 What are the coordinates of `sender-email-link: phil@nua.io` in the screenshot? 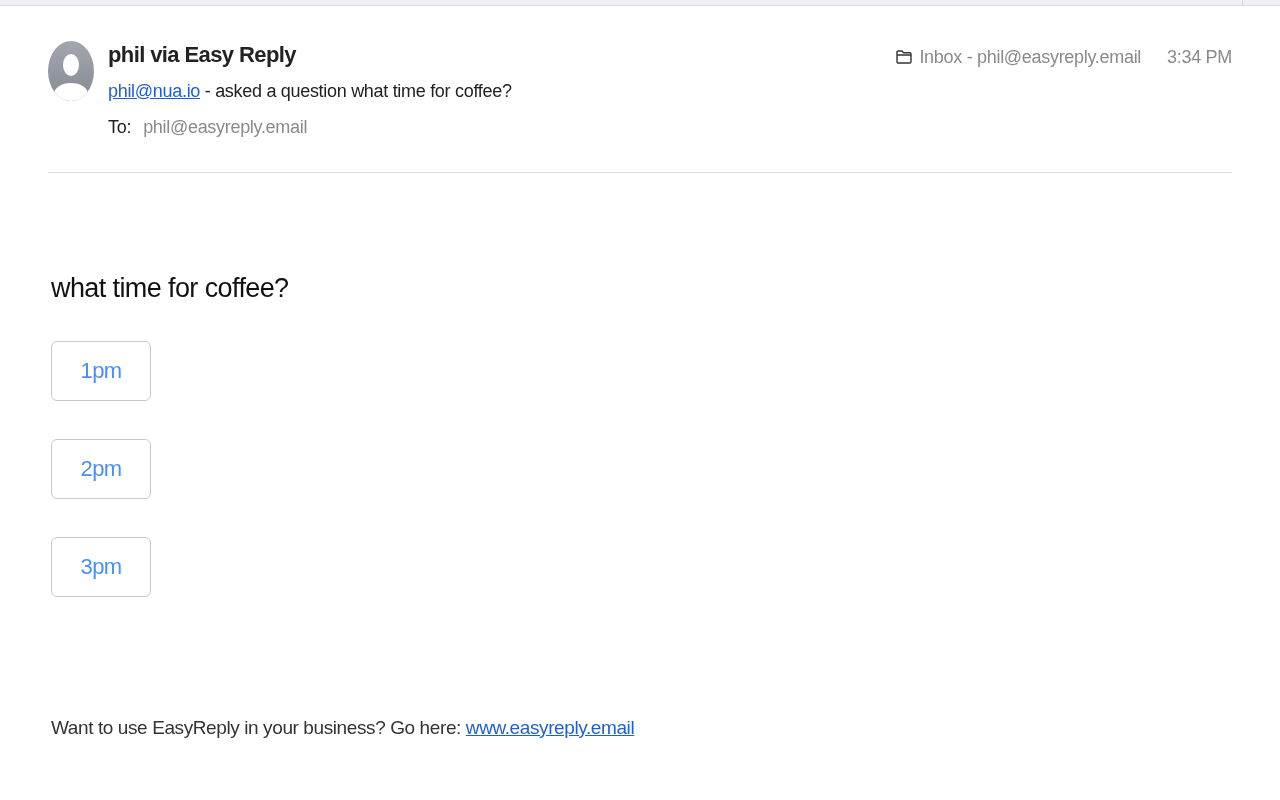 It's located at (154, 91).